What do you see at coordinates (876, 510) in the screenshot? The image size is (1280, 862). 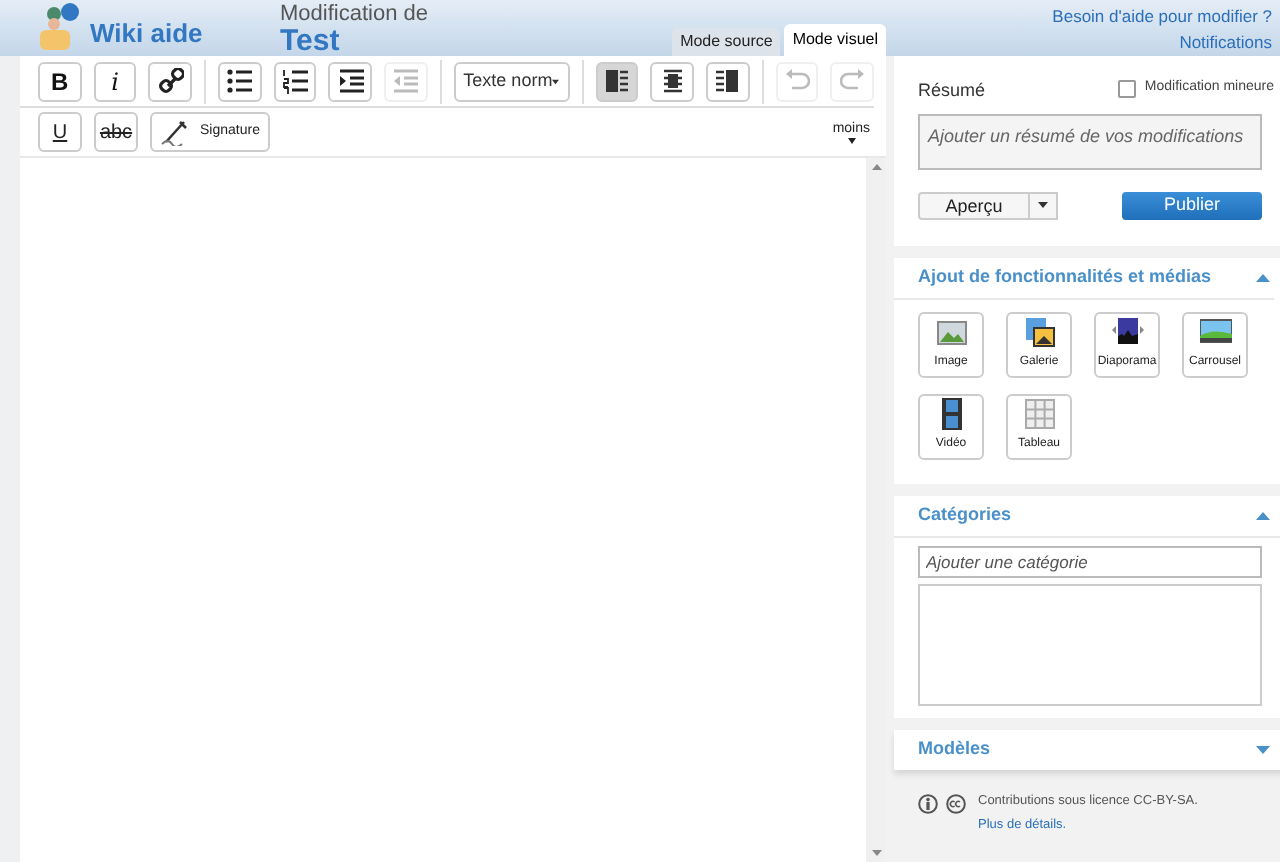 I see `scrollbar` at bounding box center [876, 510].